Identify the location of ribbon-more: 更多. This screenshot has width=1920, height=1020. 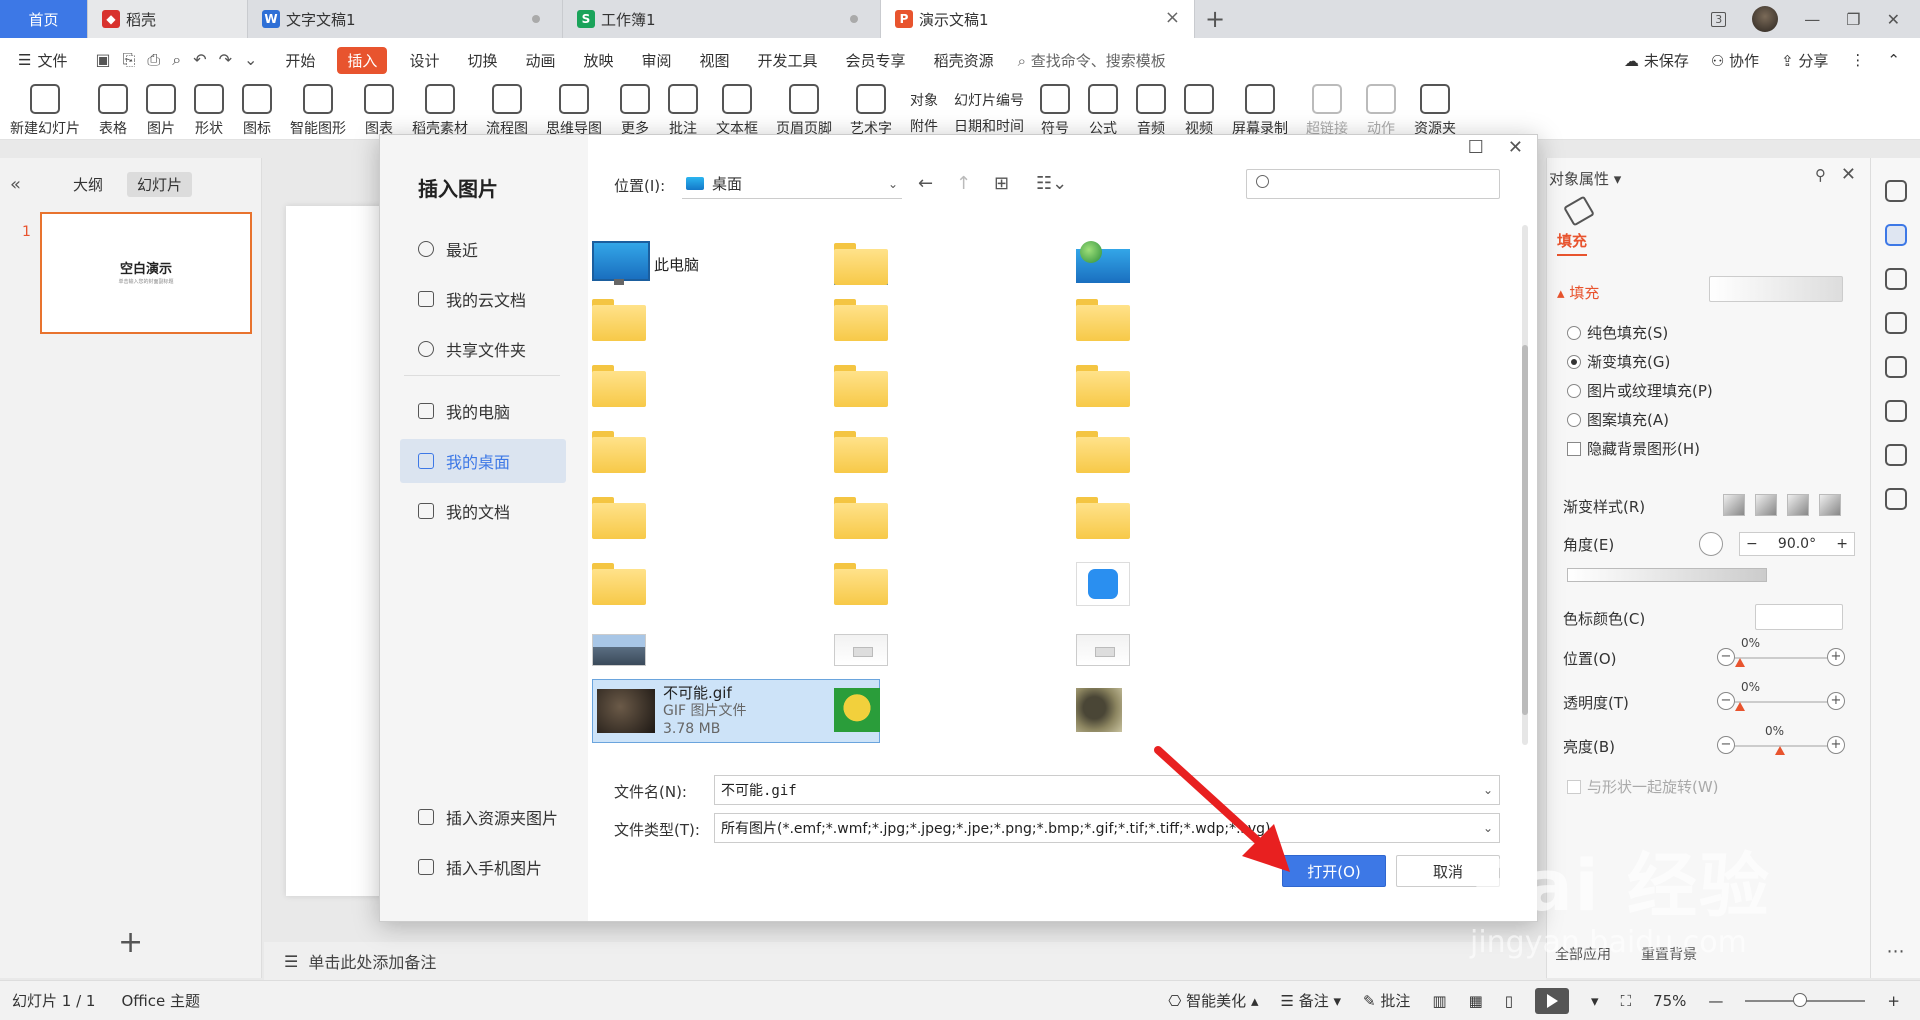
(635, 110).